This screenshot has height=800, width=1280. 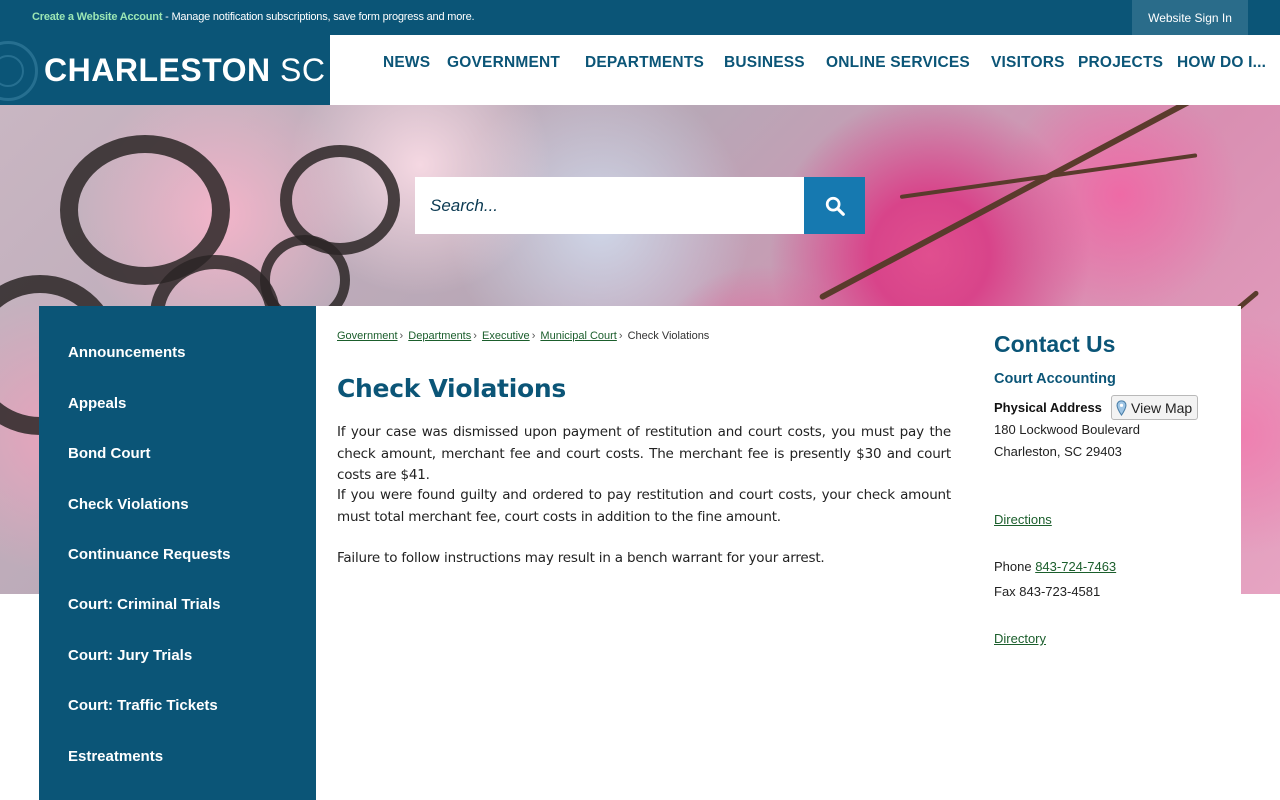 What do you see at coordinates (506, 336) in the screenshot?
I see `breadcrumb-executive: Executive` at bounding box center [506, 336].